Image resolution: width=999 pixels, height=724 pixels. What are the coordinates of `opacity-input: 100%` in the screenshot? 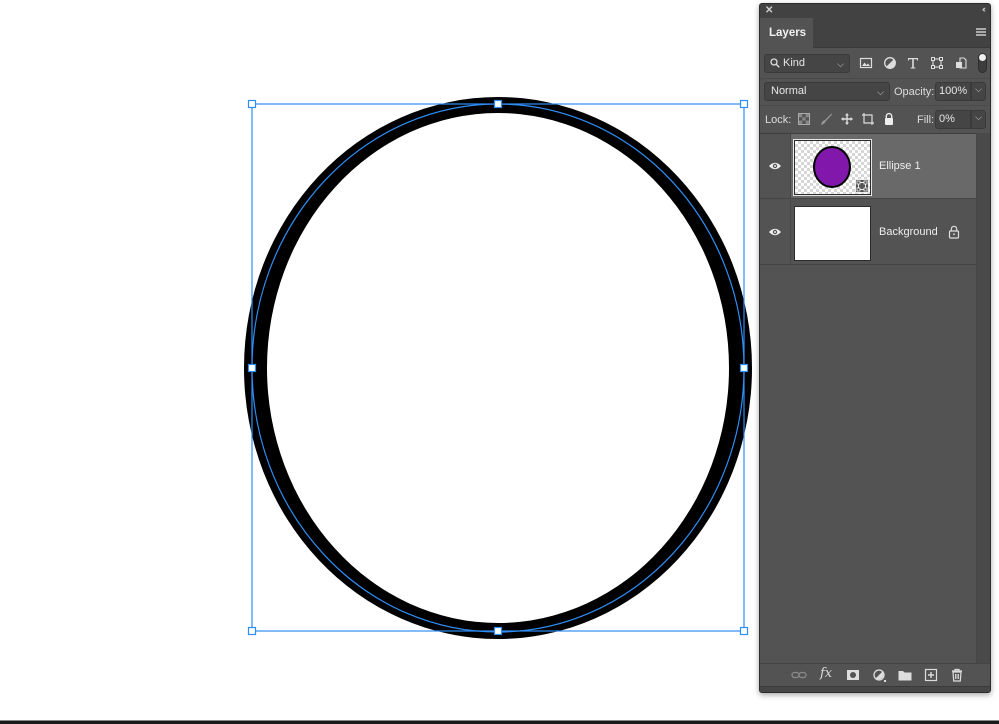 It's located at (953, 91).